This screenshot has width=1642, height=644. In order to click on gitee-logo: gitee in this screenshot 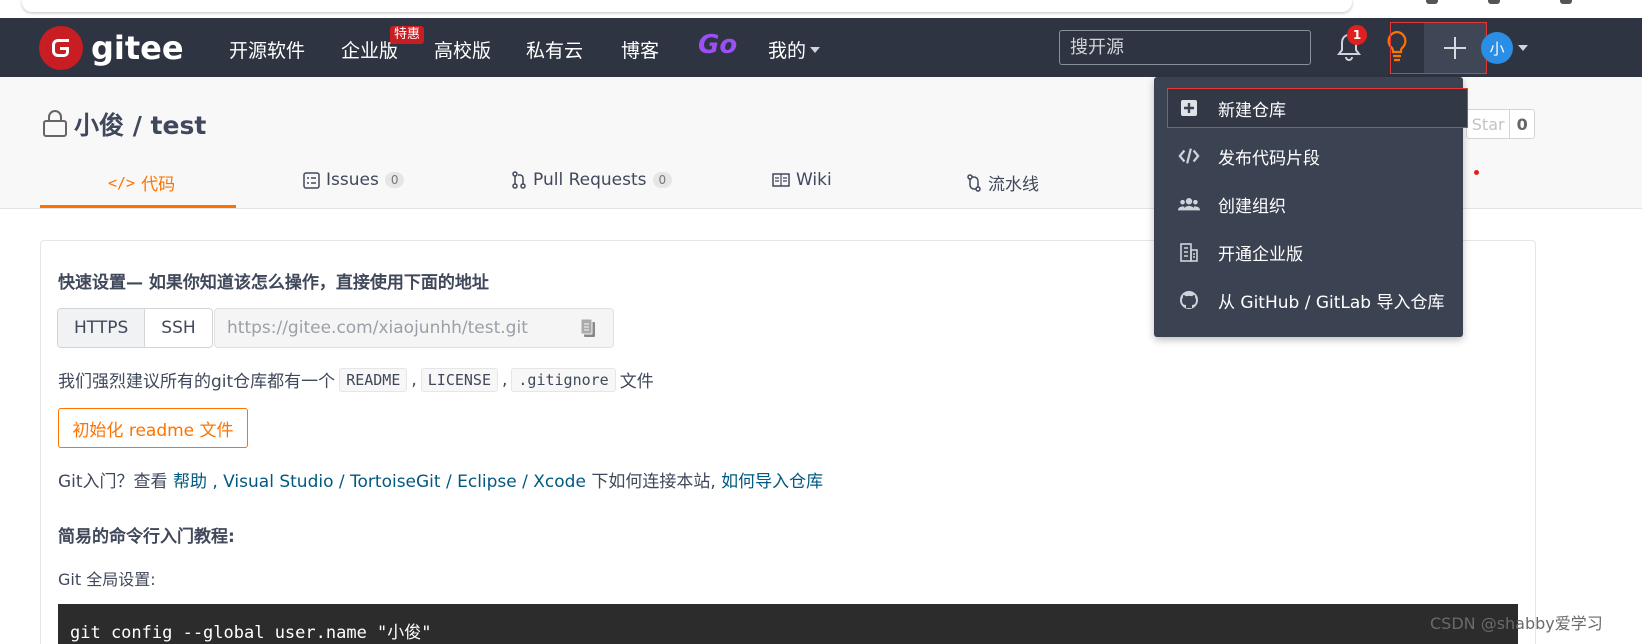, I will do `click(111, 48)`.